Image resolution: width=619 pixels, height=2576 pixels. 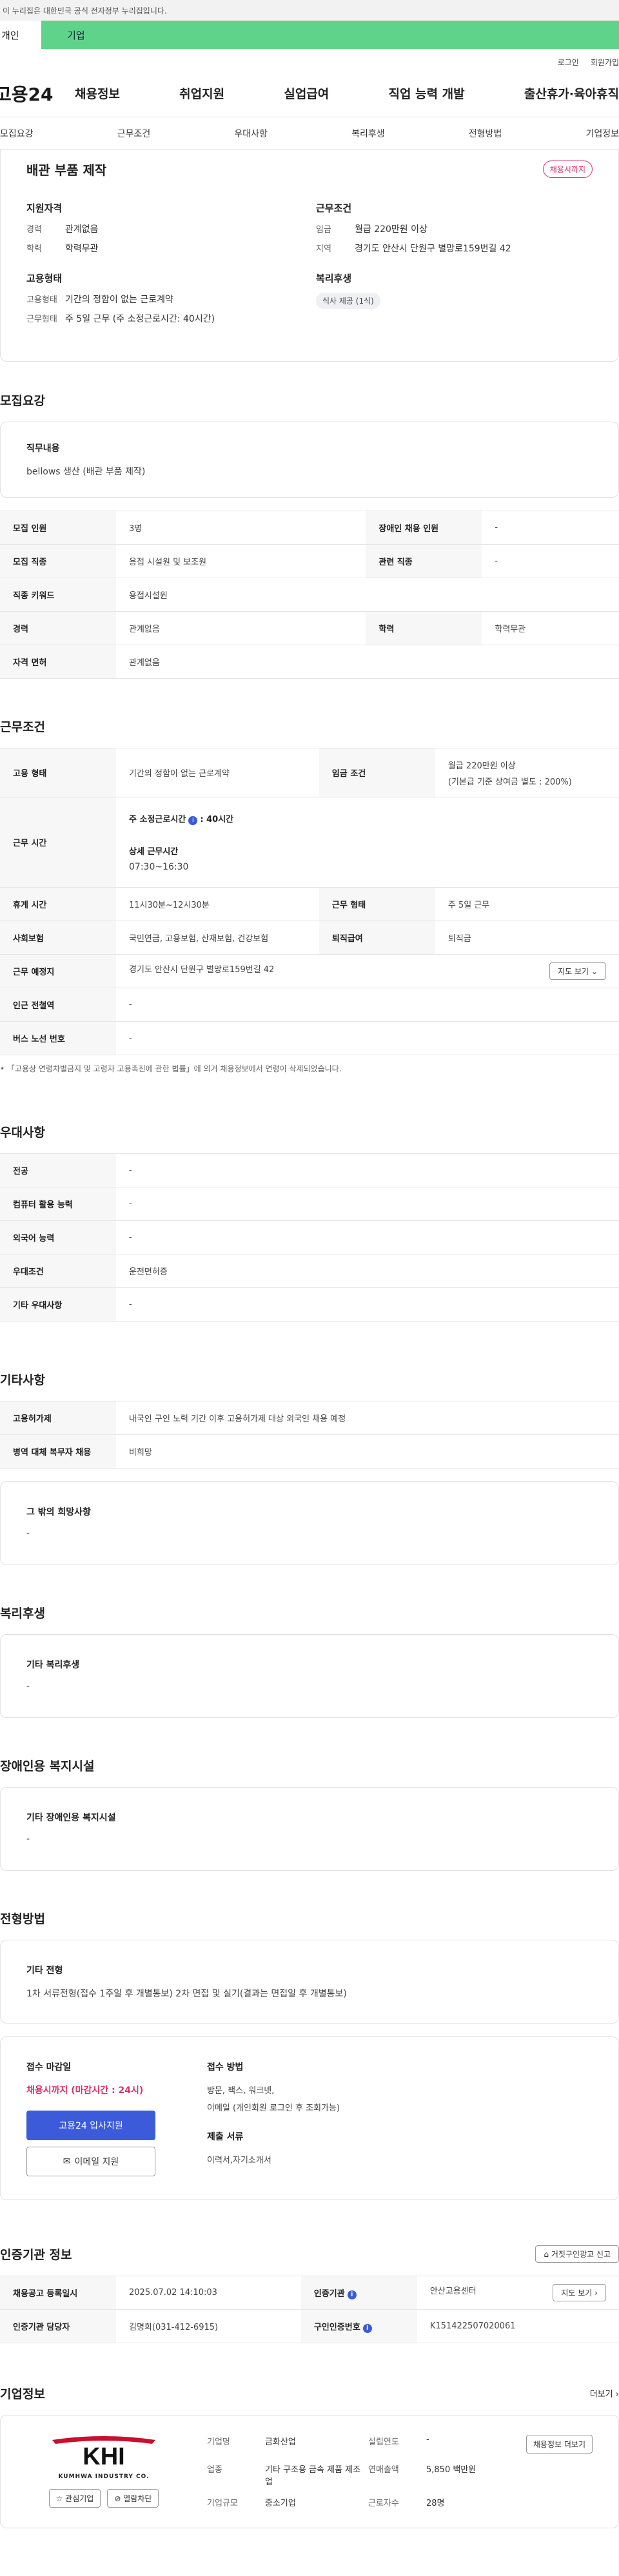 What do you see at coordinates (241, 561) in the screenshot?
I see `table-cell: 용접 시설원 및 보조원` at bounding box center [241, 561].